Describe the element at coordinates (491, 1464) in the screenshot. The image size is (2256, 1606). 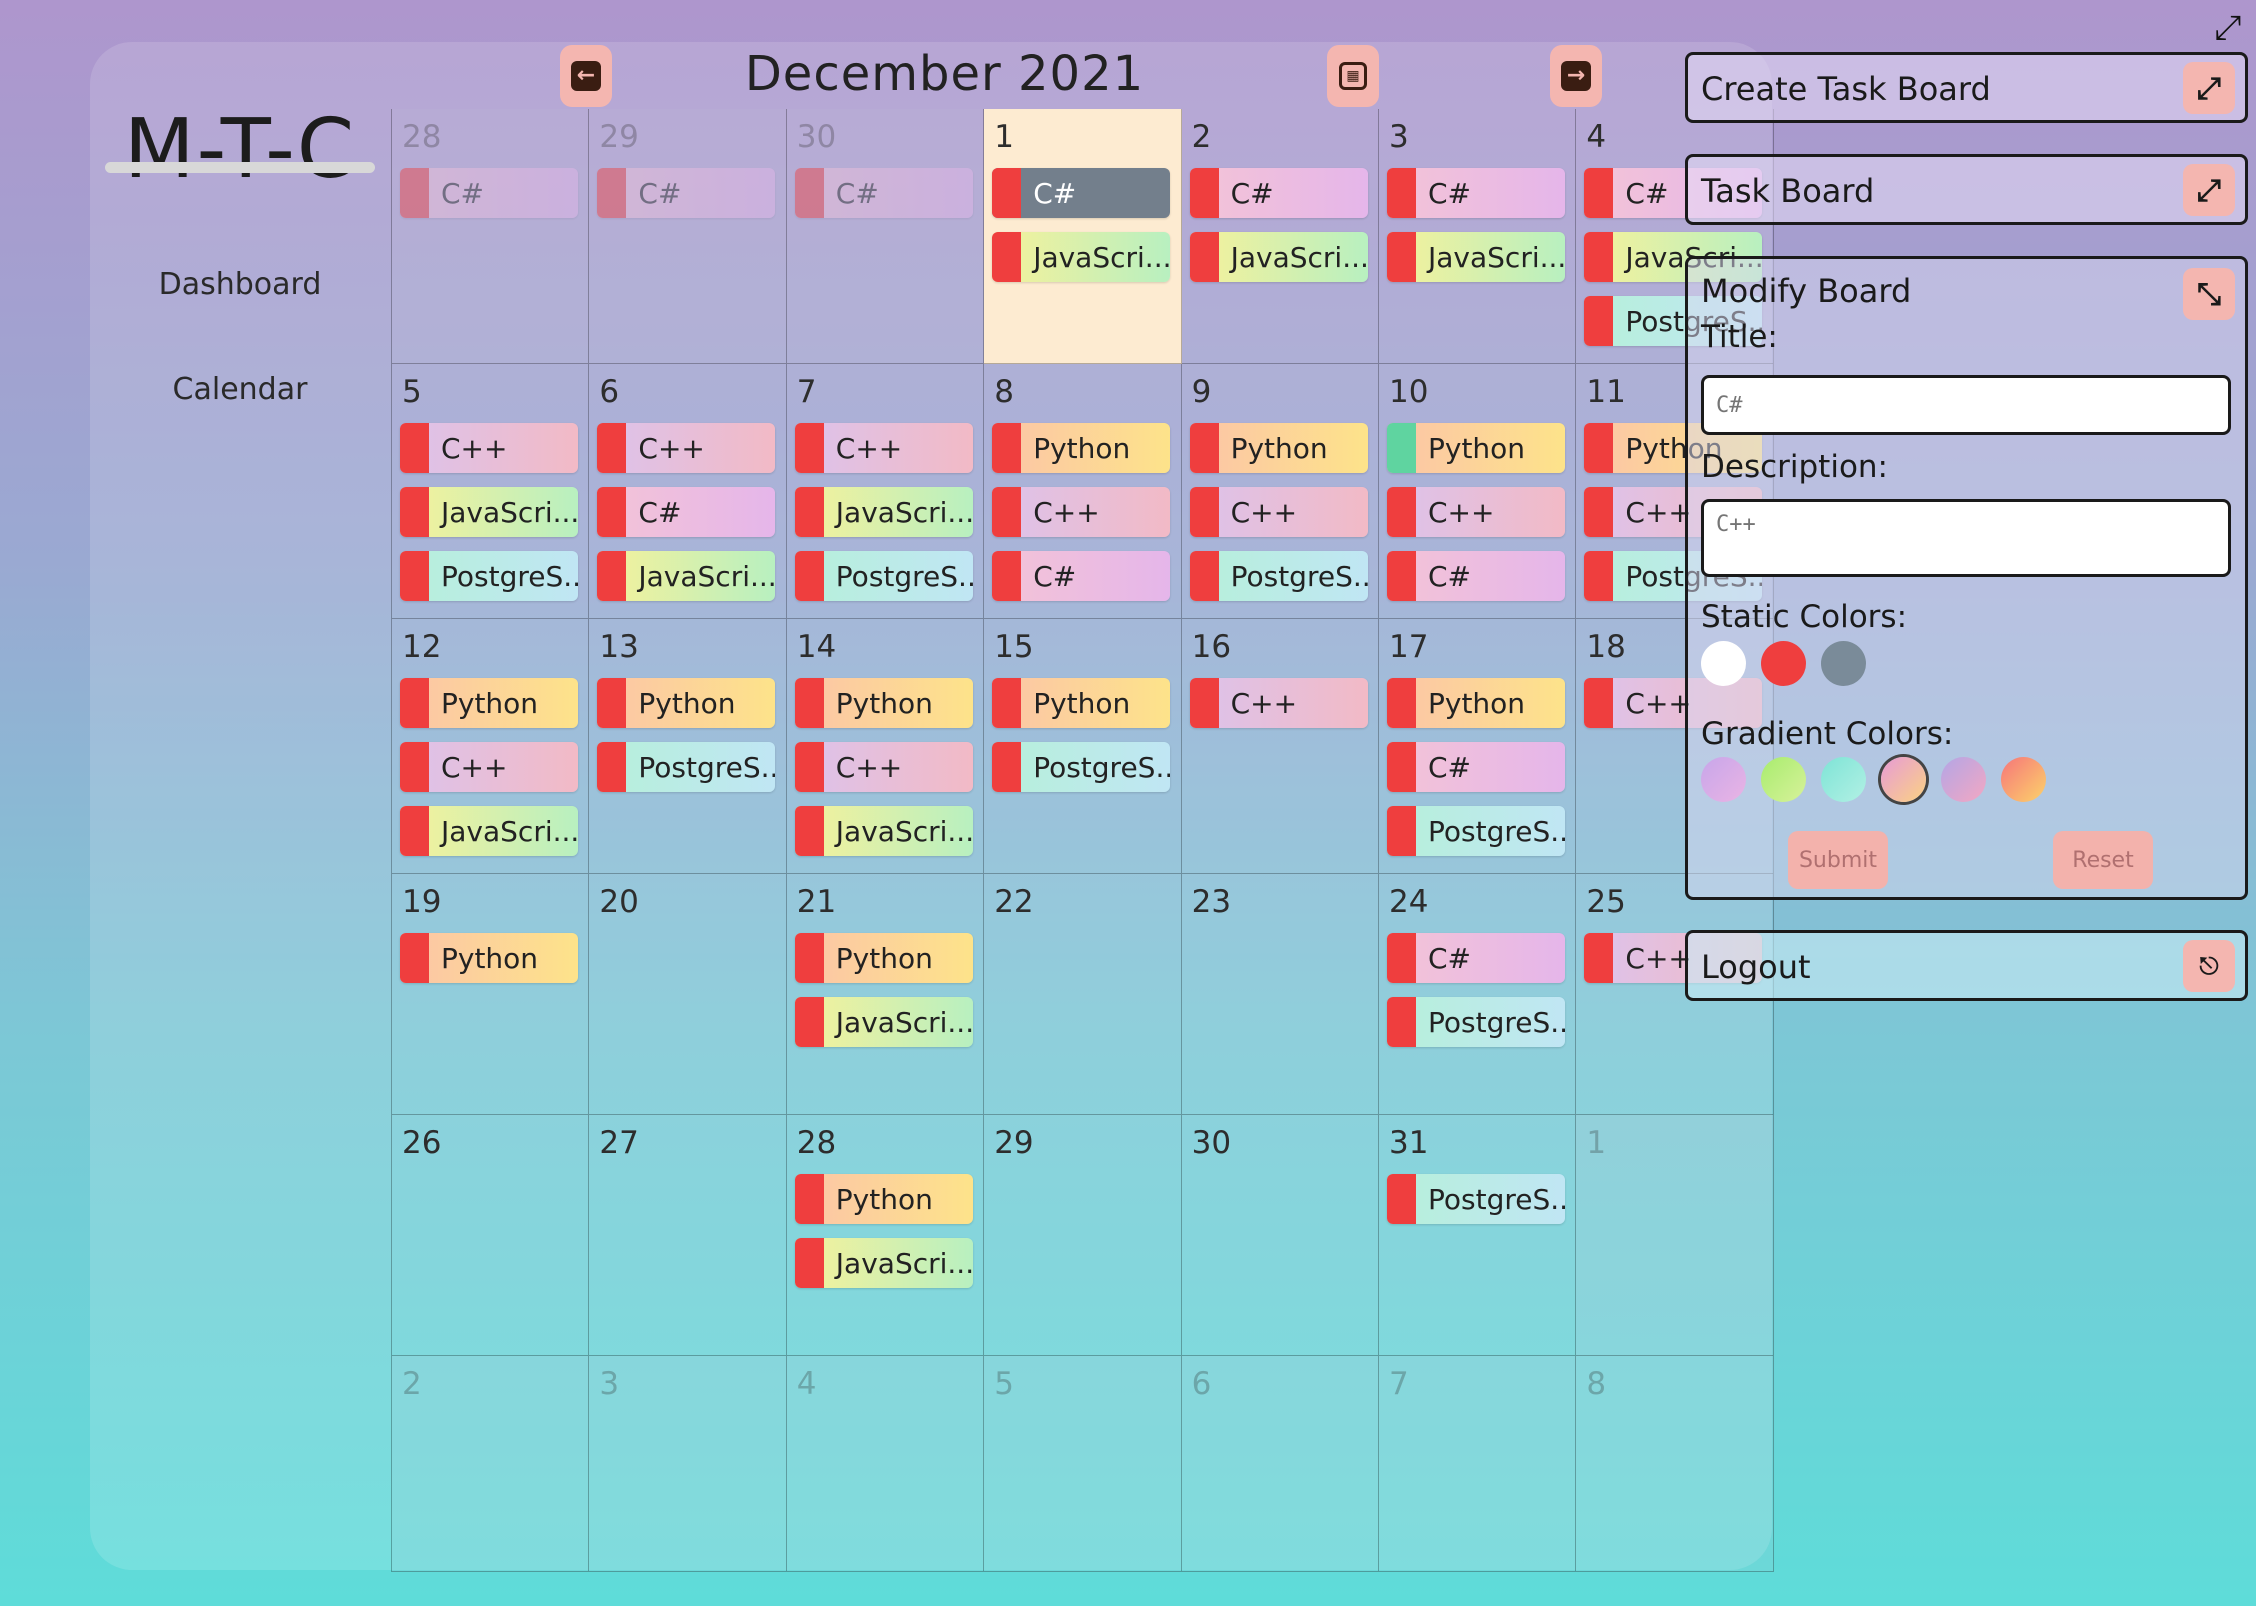
I see `calendar-day-cell: 2` at that location.